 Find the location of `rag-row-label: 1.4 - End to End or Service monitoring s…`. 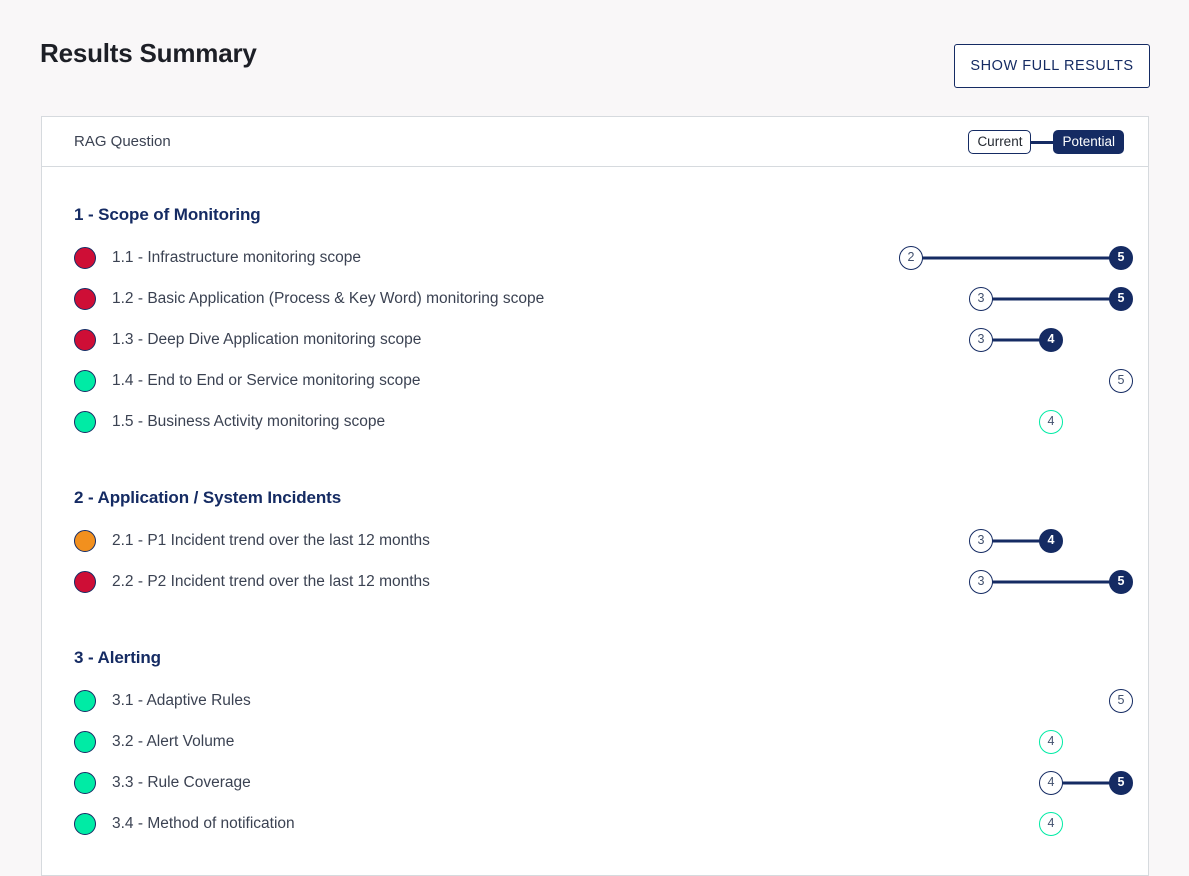

rag-row-label: 1.4 - End to End or Service monitoring s… is located at coordinates (266, 380).